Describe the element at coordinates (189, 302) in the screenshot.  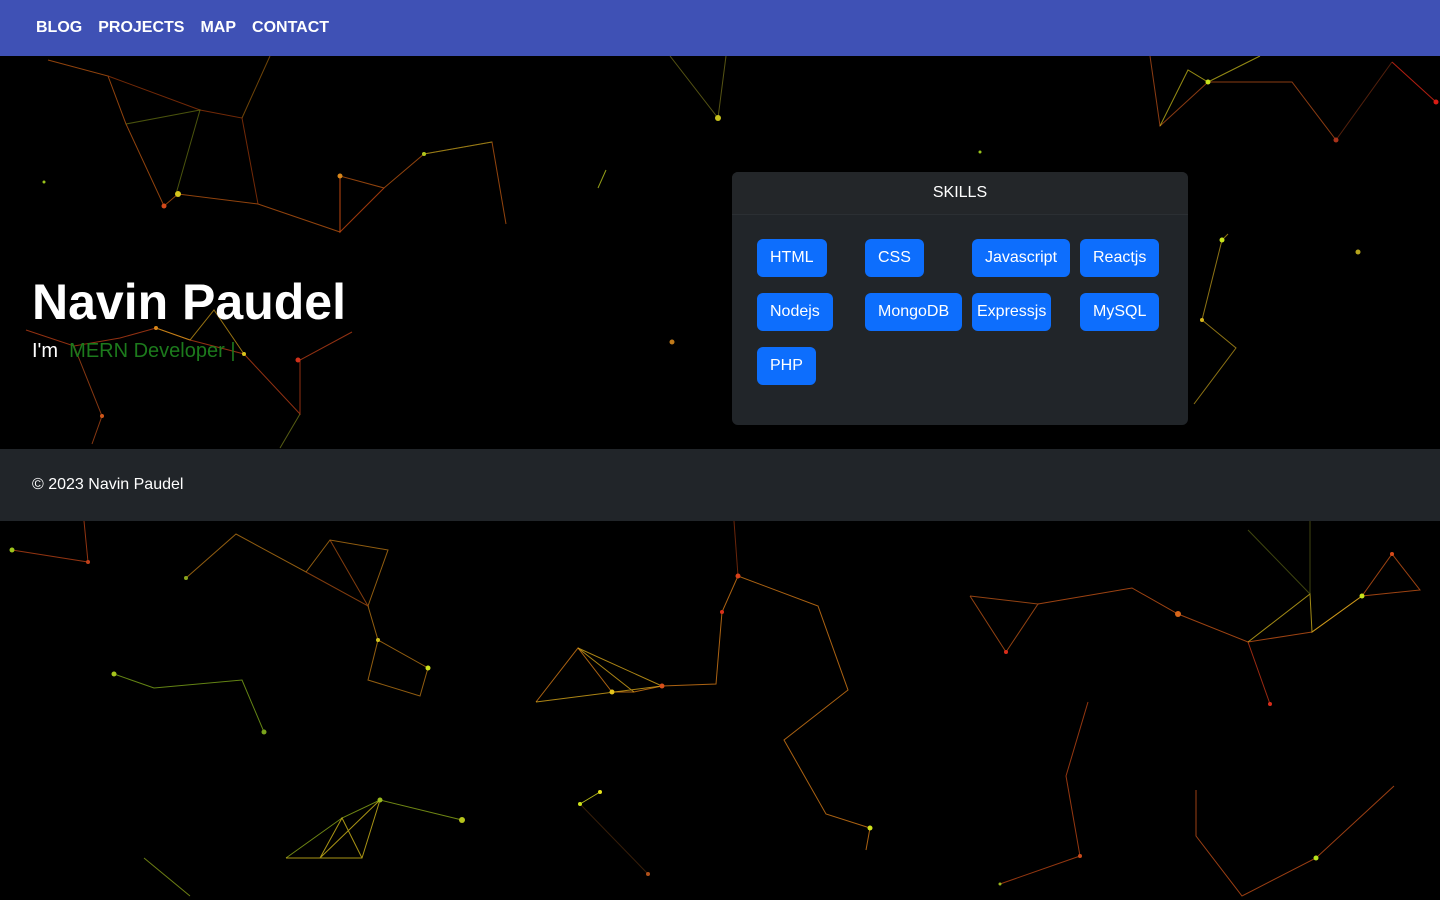
I see `hero-name: Navin Paudel` at that location.